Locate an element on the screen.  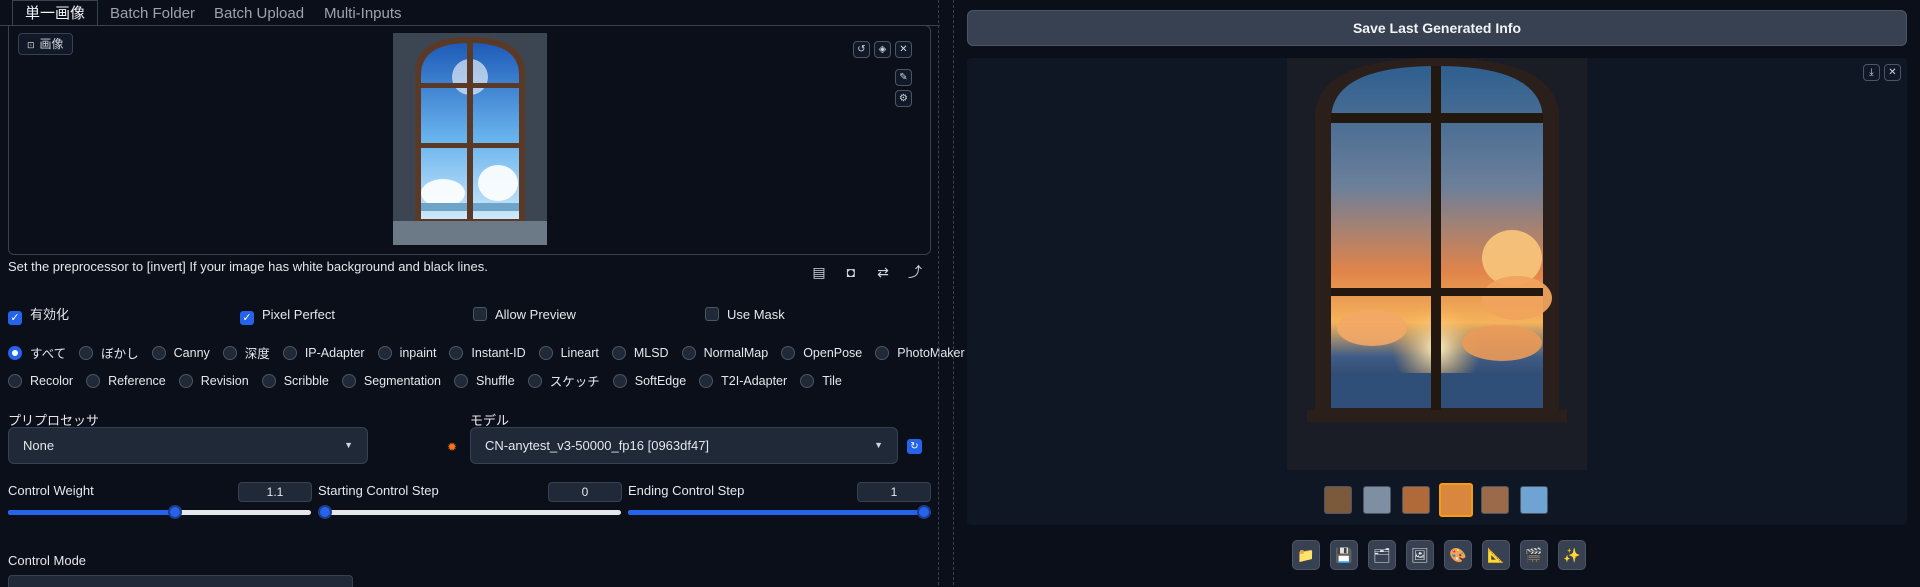
save-last-generated-info-button: Save Last Generated Info is located at coordinates (1437, 28).